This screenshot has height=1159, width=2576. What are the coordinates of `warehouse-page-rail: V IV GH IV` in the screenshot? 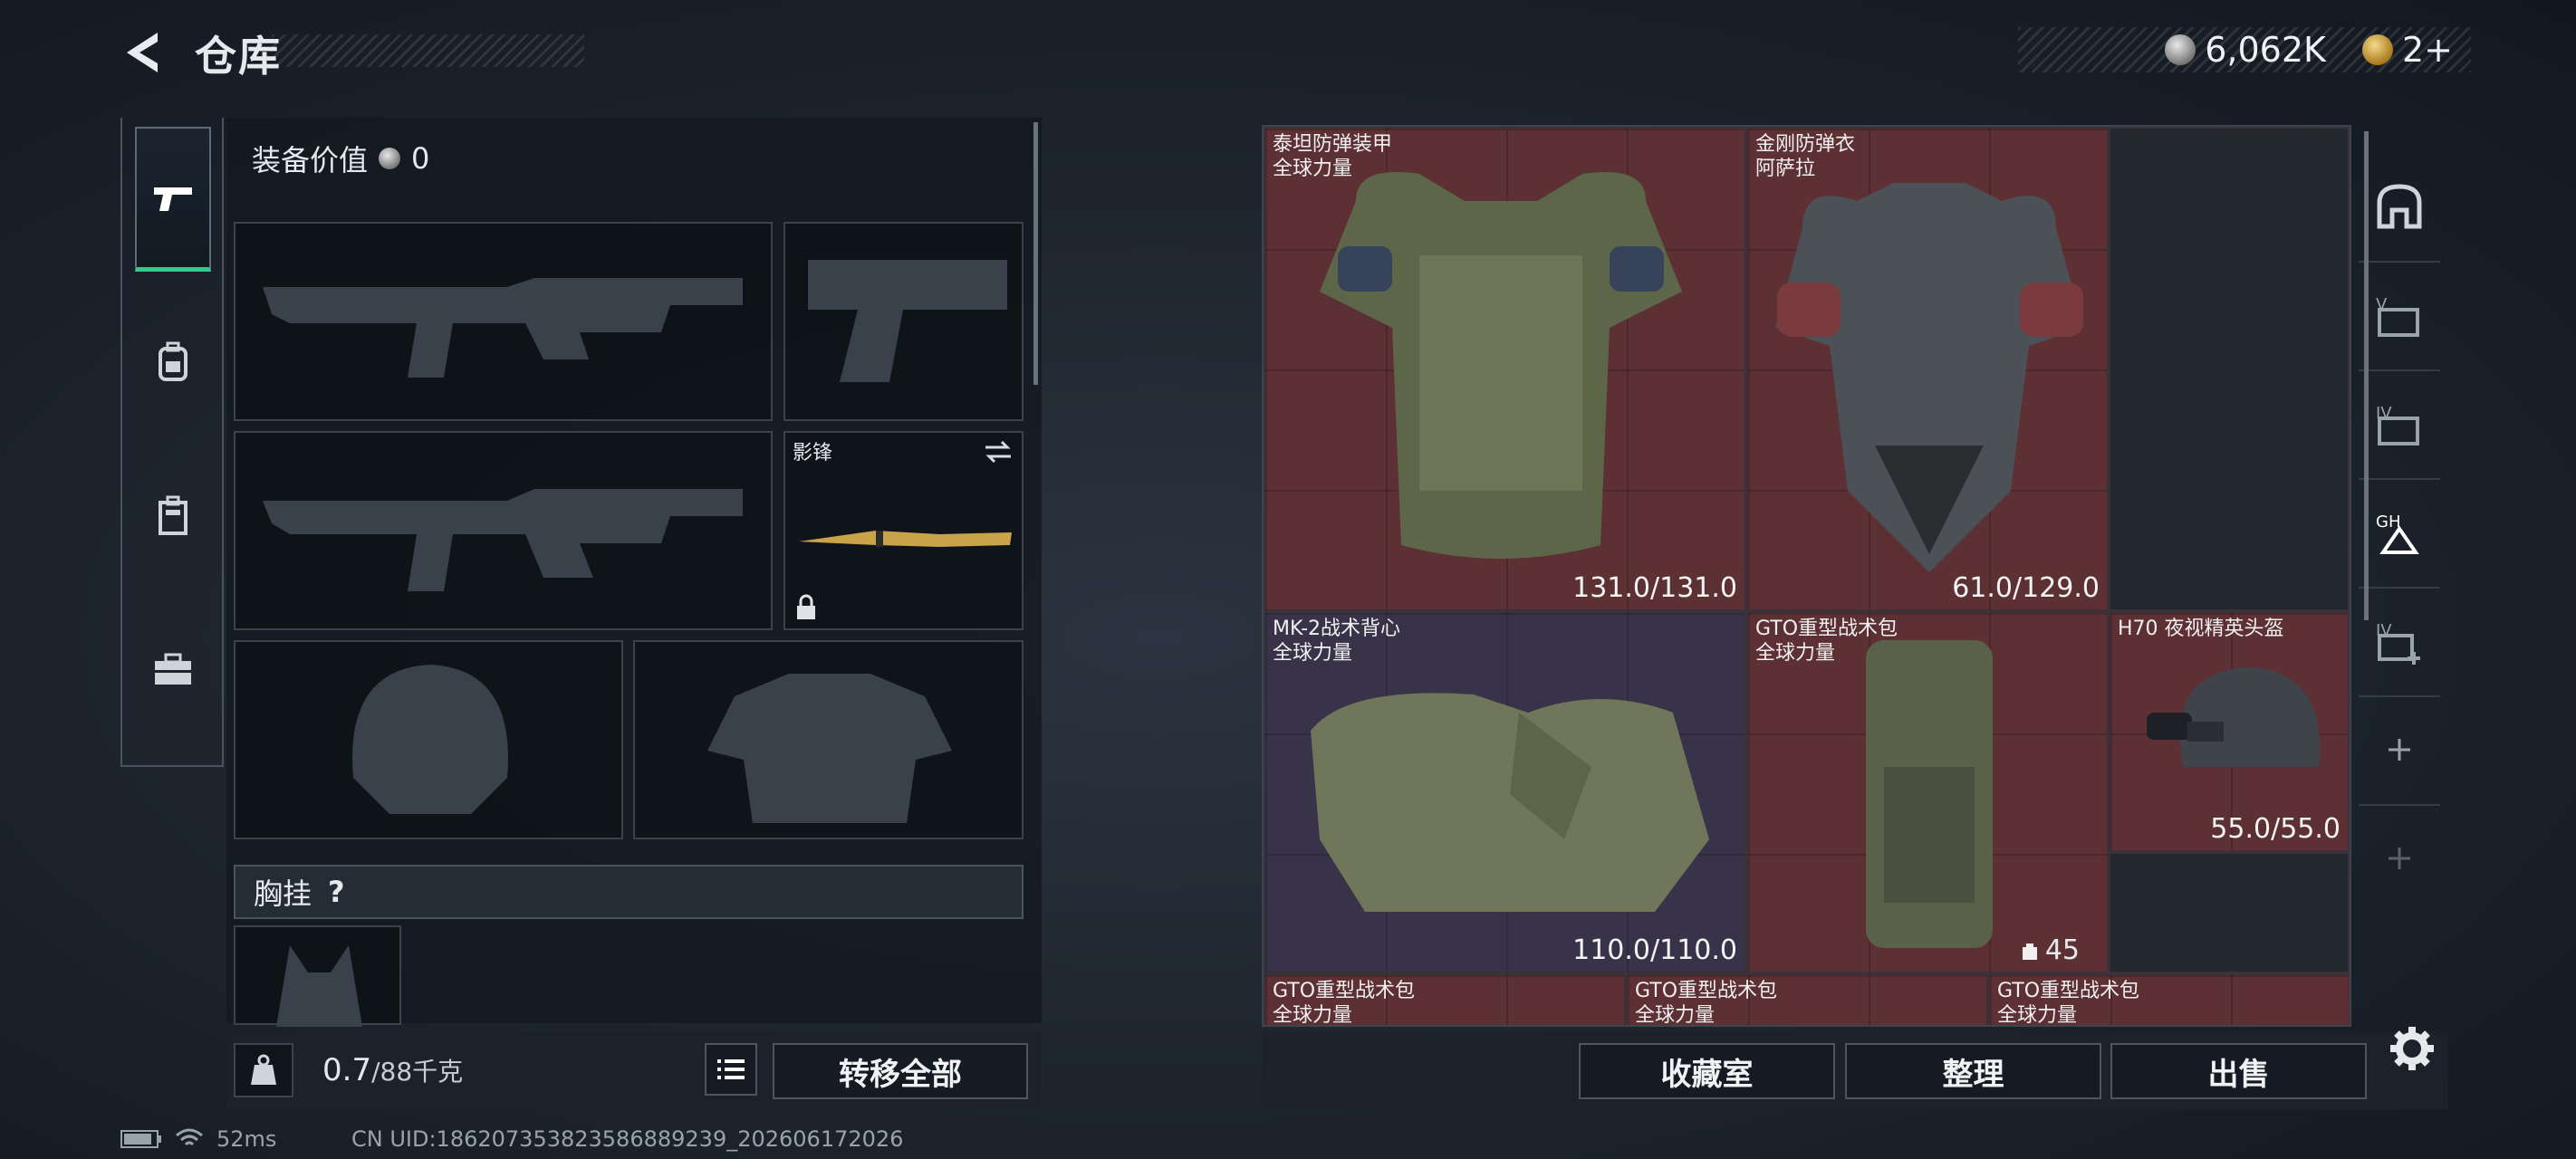 It's located at (2402, 550).